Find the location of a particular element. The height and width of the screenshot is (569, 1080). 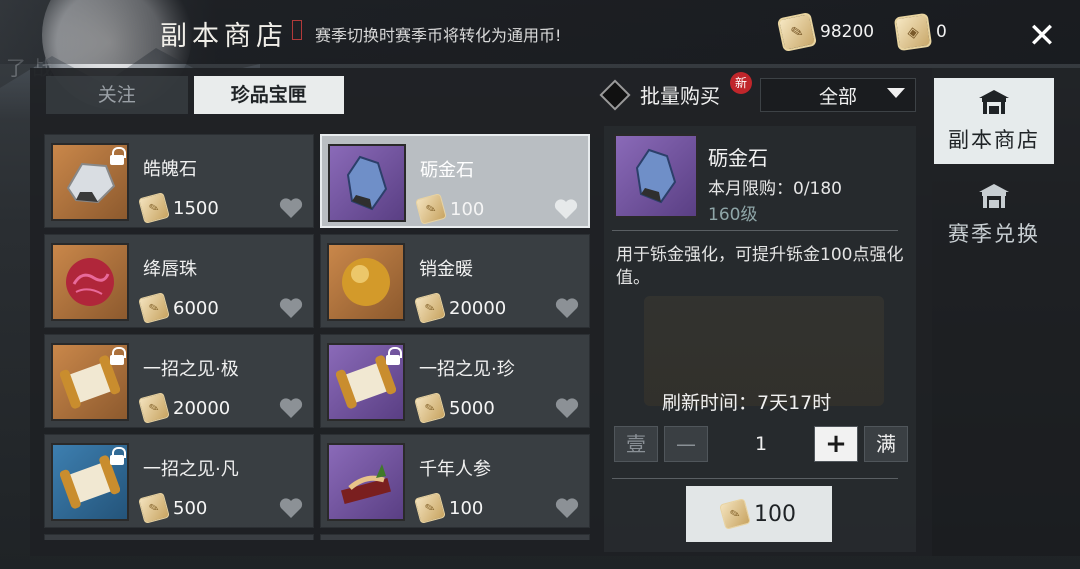

item-name: 一招之见·珍 is located at coordinates (467, 369).